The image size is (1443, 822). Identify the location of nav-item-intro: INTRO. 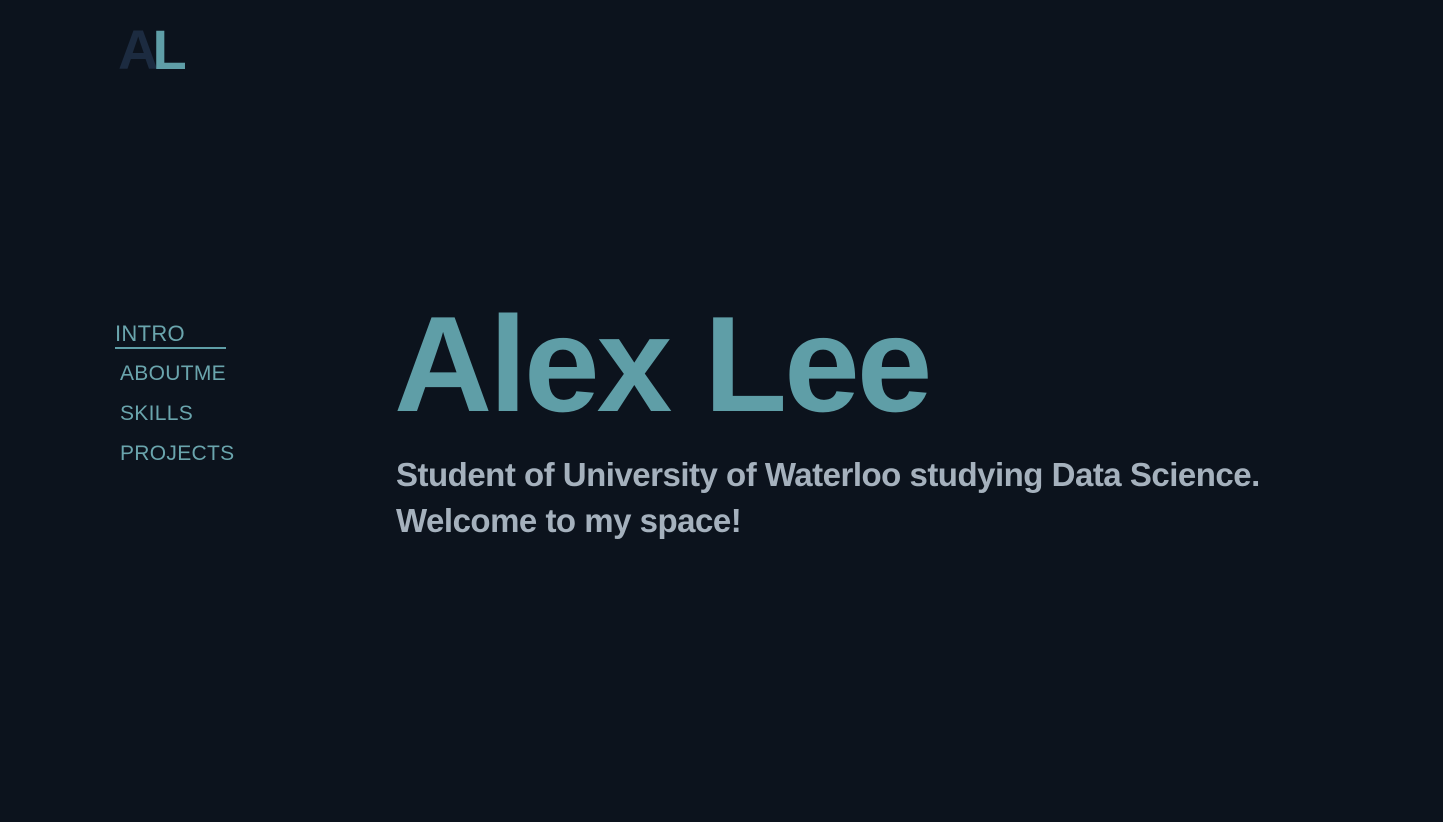
(215, 340).